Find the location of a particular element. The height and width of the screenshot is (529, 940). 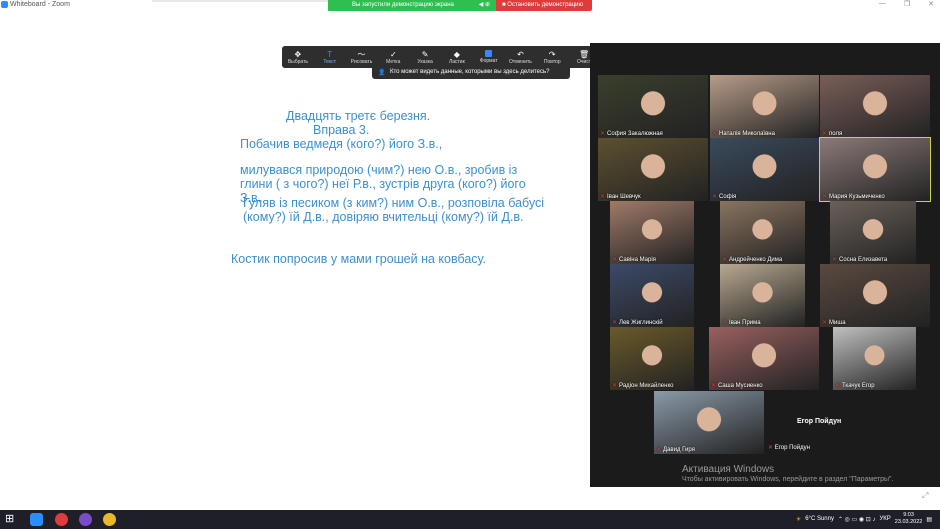

minimize-icon: — is located at coordinates (882, 4).